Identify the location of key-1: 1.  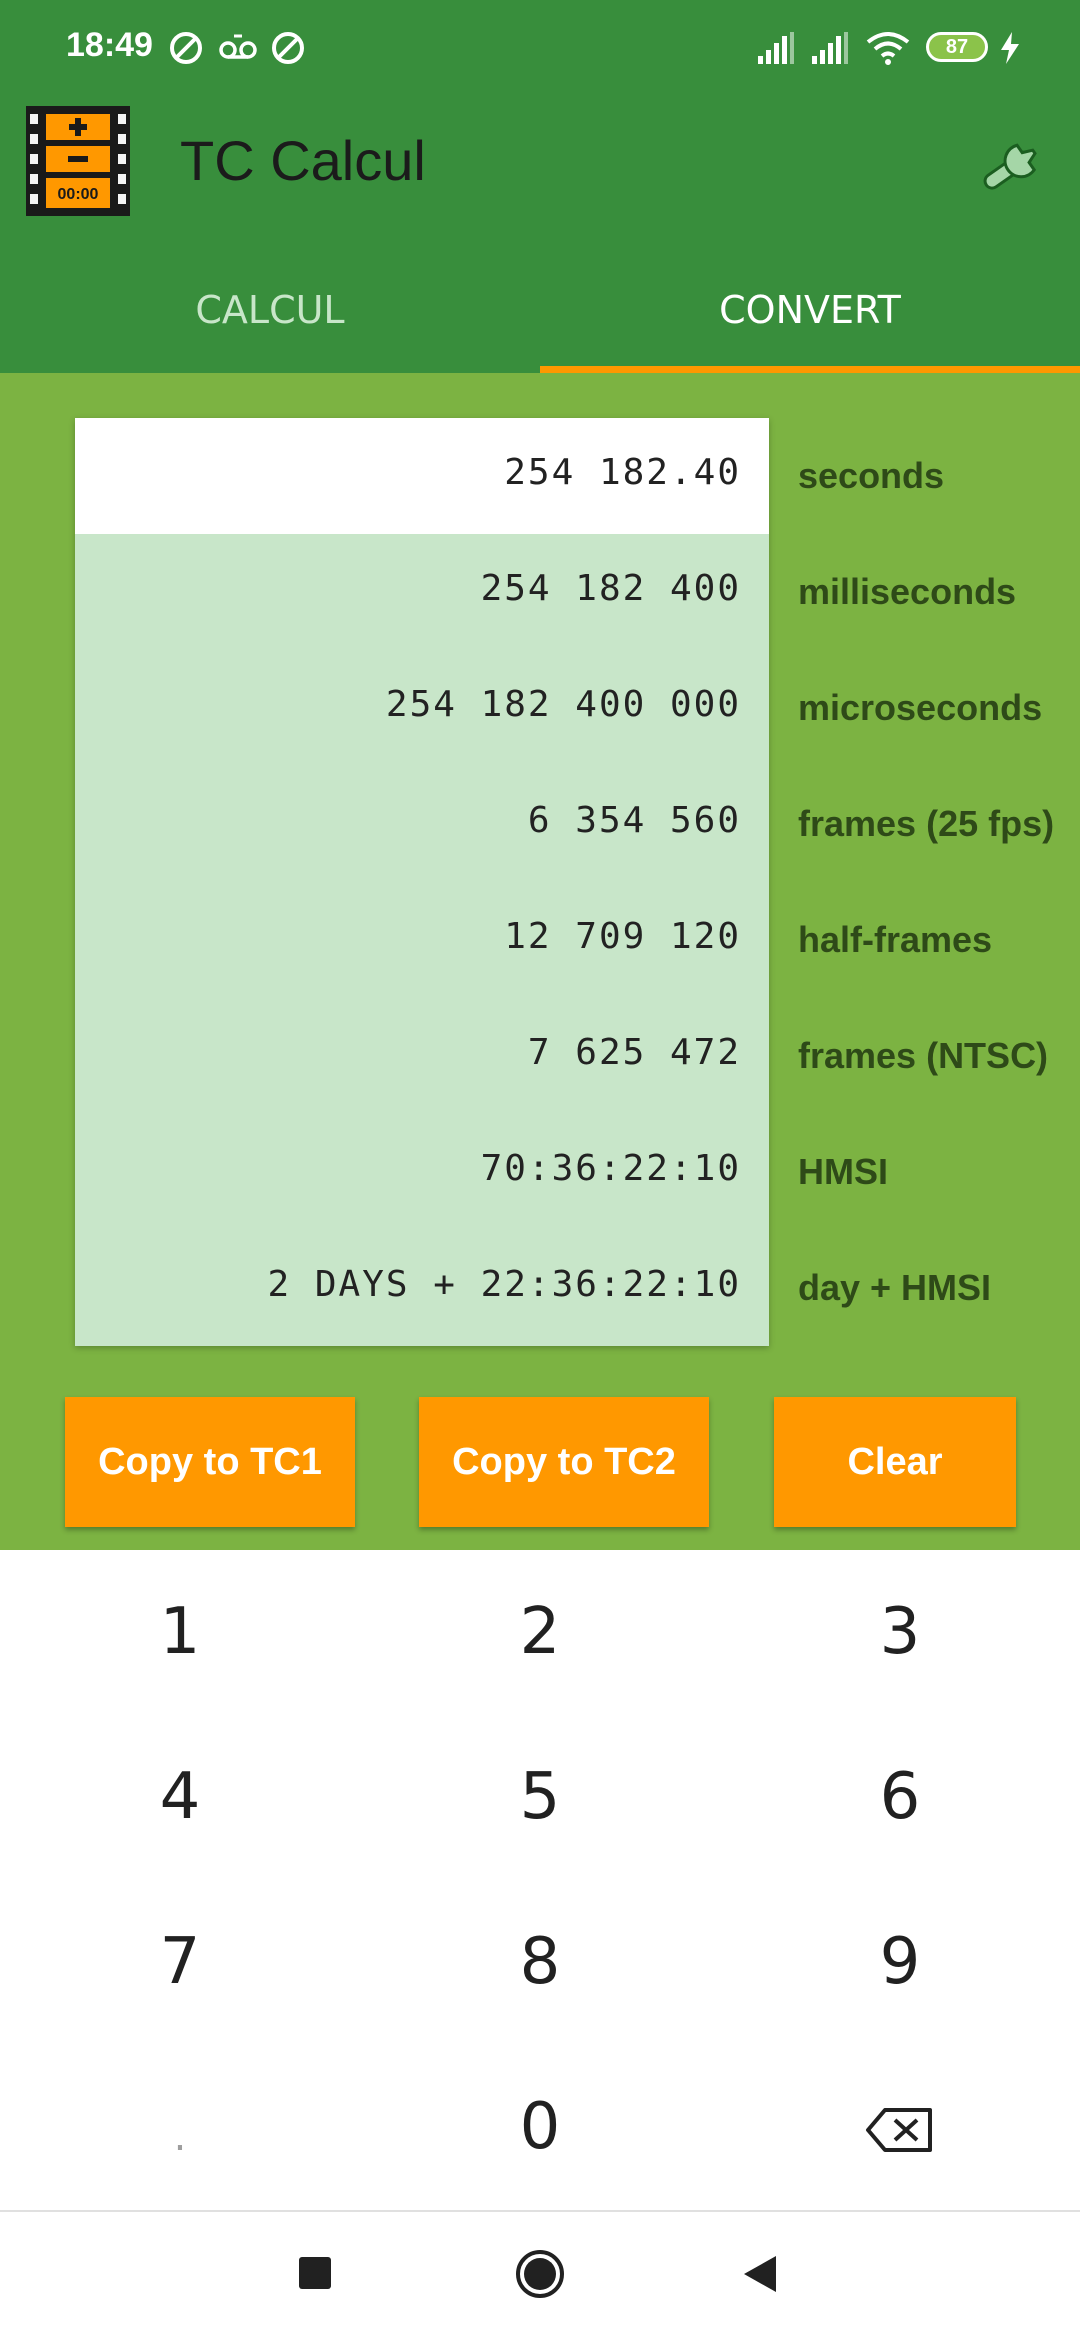
(180, 1632).